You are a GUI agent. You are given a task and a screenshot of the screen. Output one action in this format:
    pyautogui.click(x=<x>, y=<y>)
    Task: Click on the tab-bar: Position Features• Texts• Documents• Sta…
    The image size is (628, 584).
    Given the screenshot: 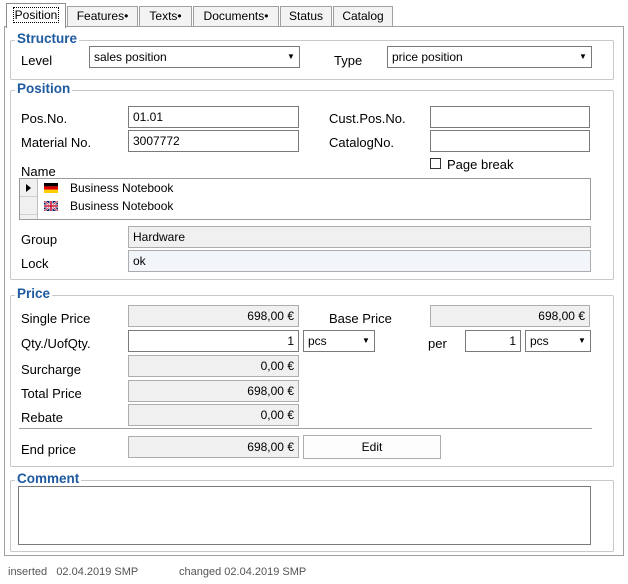 What is the action you would take?
    pyautogui.click(x=314, y=14)
    